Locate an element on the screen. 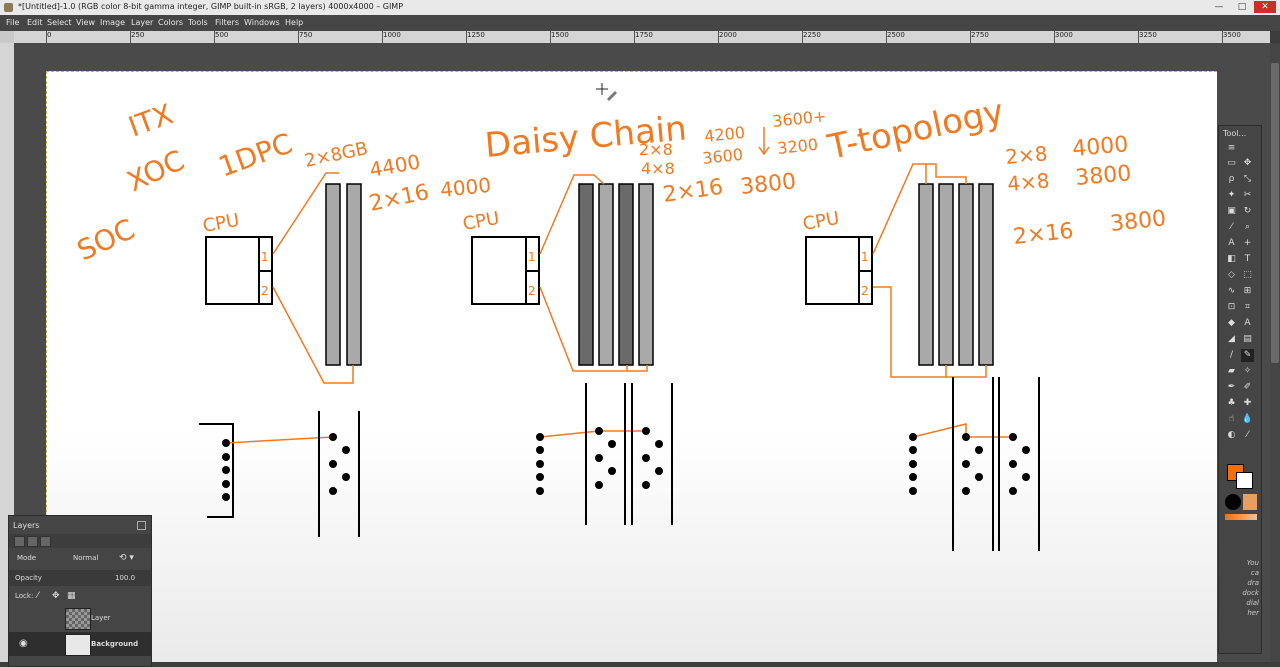 The height and width of the screenshot is (667, 1280). text-icon: T is located at coordinates (1247, 259).